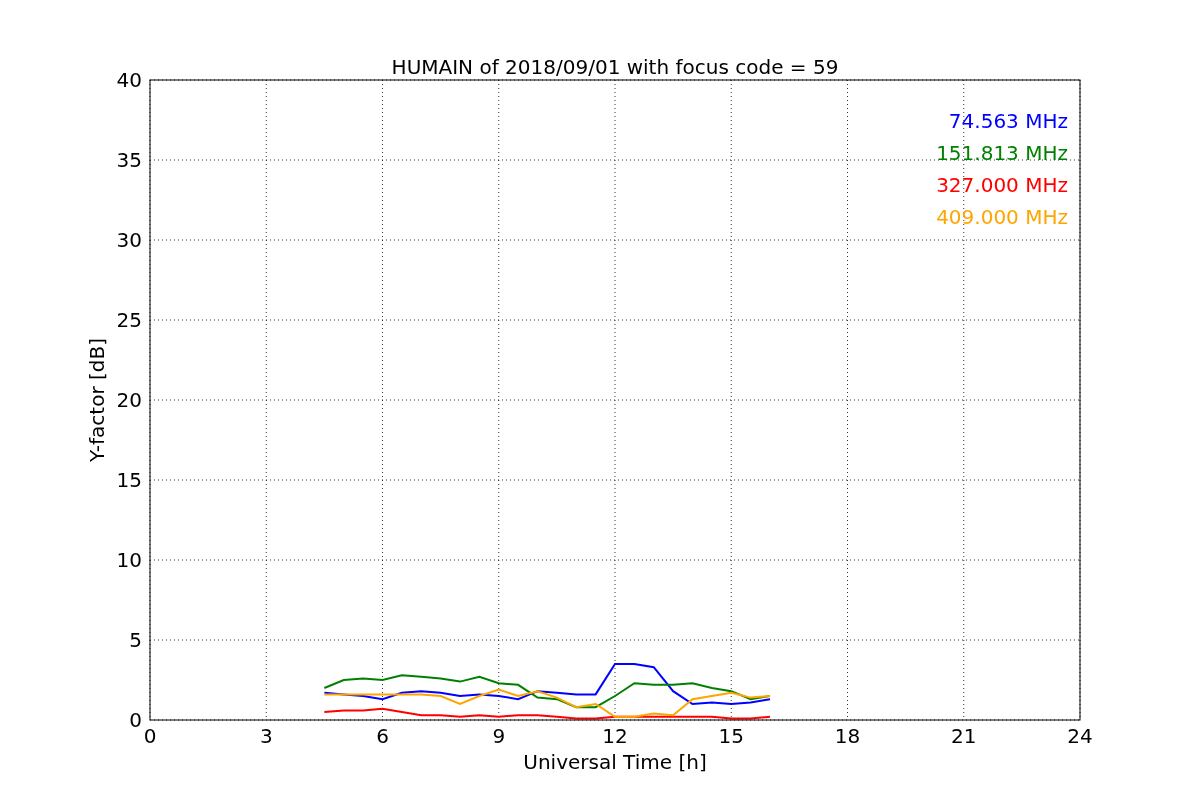 The image size is (1200, 800). Describe the element at coordinates (1080, 736) in the screenshot. I see `x-tick-label: 24` at that location.